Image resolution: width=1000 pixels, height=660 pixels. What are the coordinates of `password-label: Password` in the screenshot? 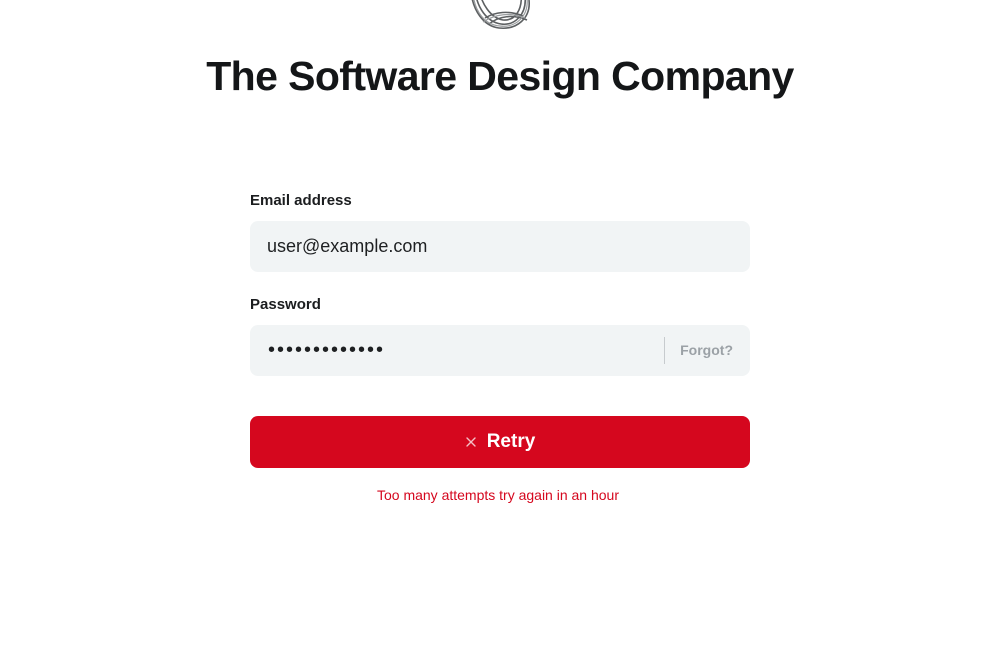 It's located at (285, 304).